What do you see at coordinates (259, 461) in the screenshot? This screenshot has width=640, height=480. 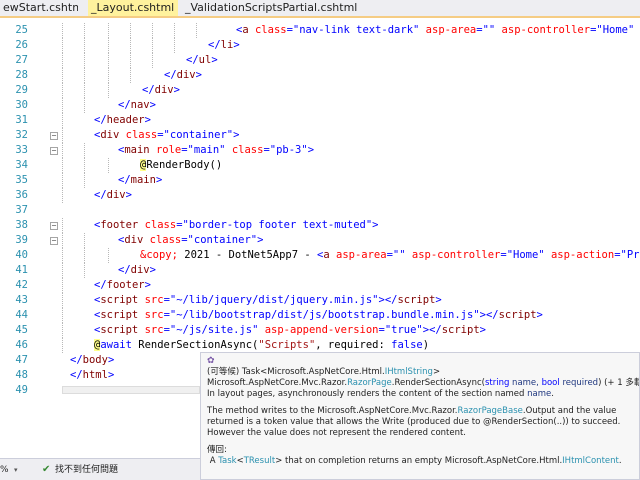 I see `tresult-link: TResult` at bounding box center [259, 461].